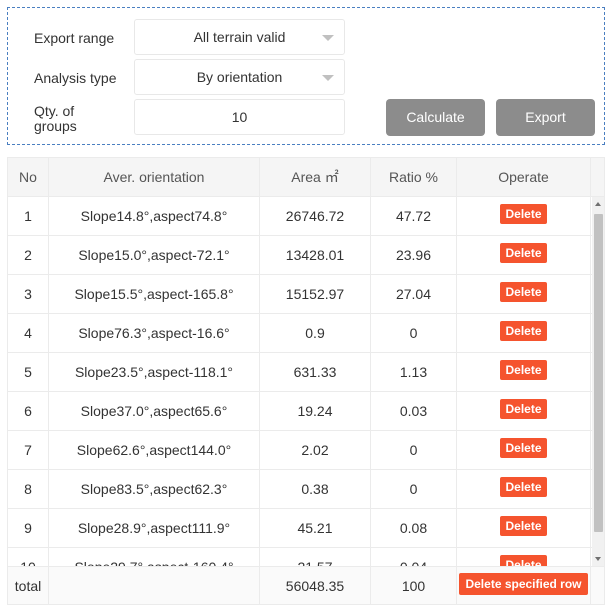 The height and width of the screenshot is (613, 614). I want to click on cell-orientation: Slope28.9°,aspect111.9°, so click(154, 528).